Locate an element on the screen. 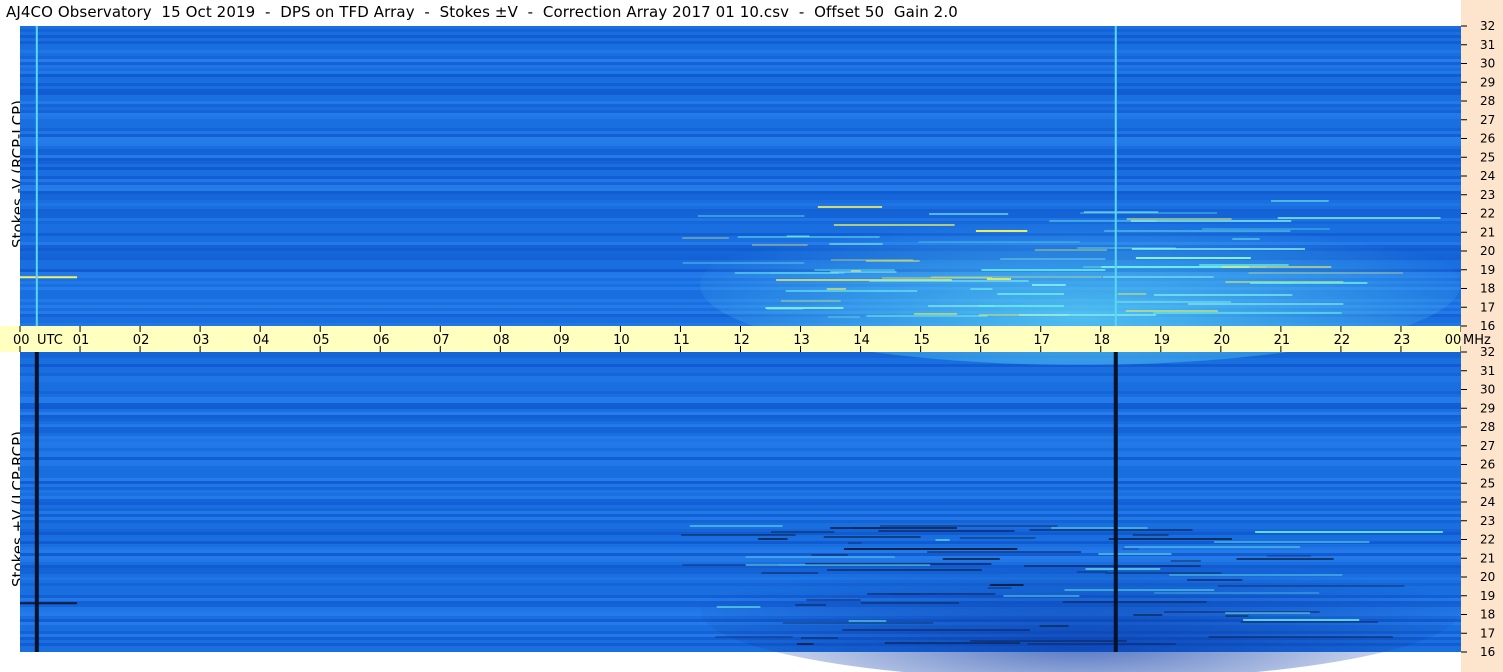  freq-tick-label: 22 is located at coordinates (1487, 540).